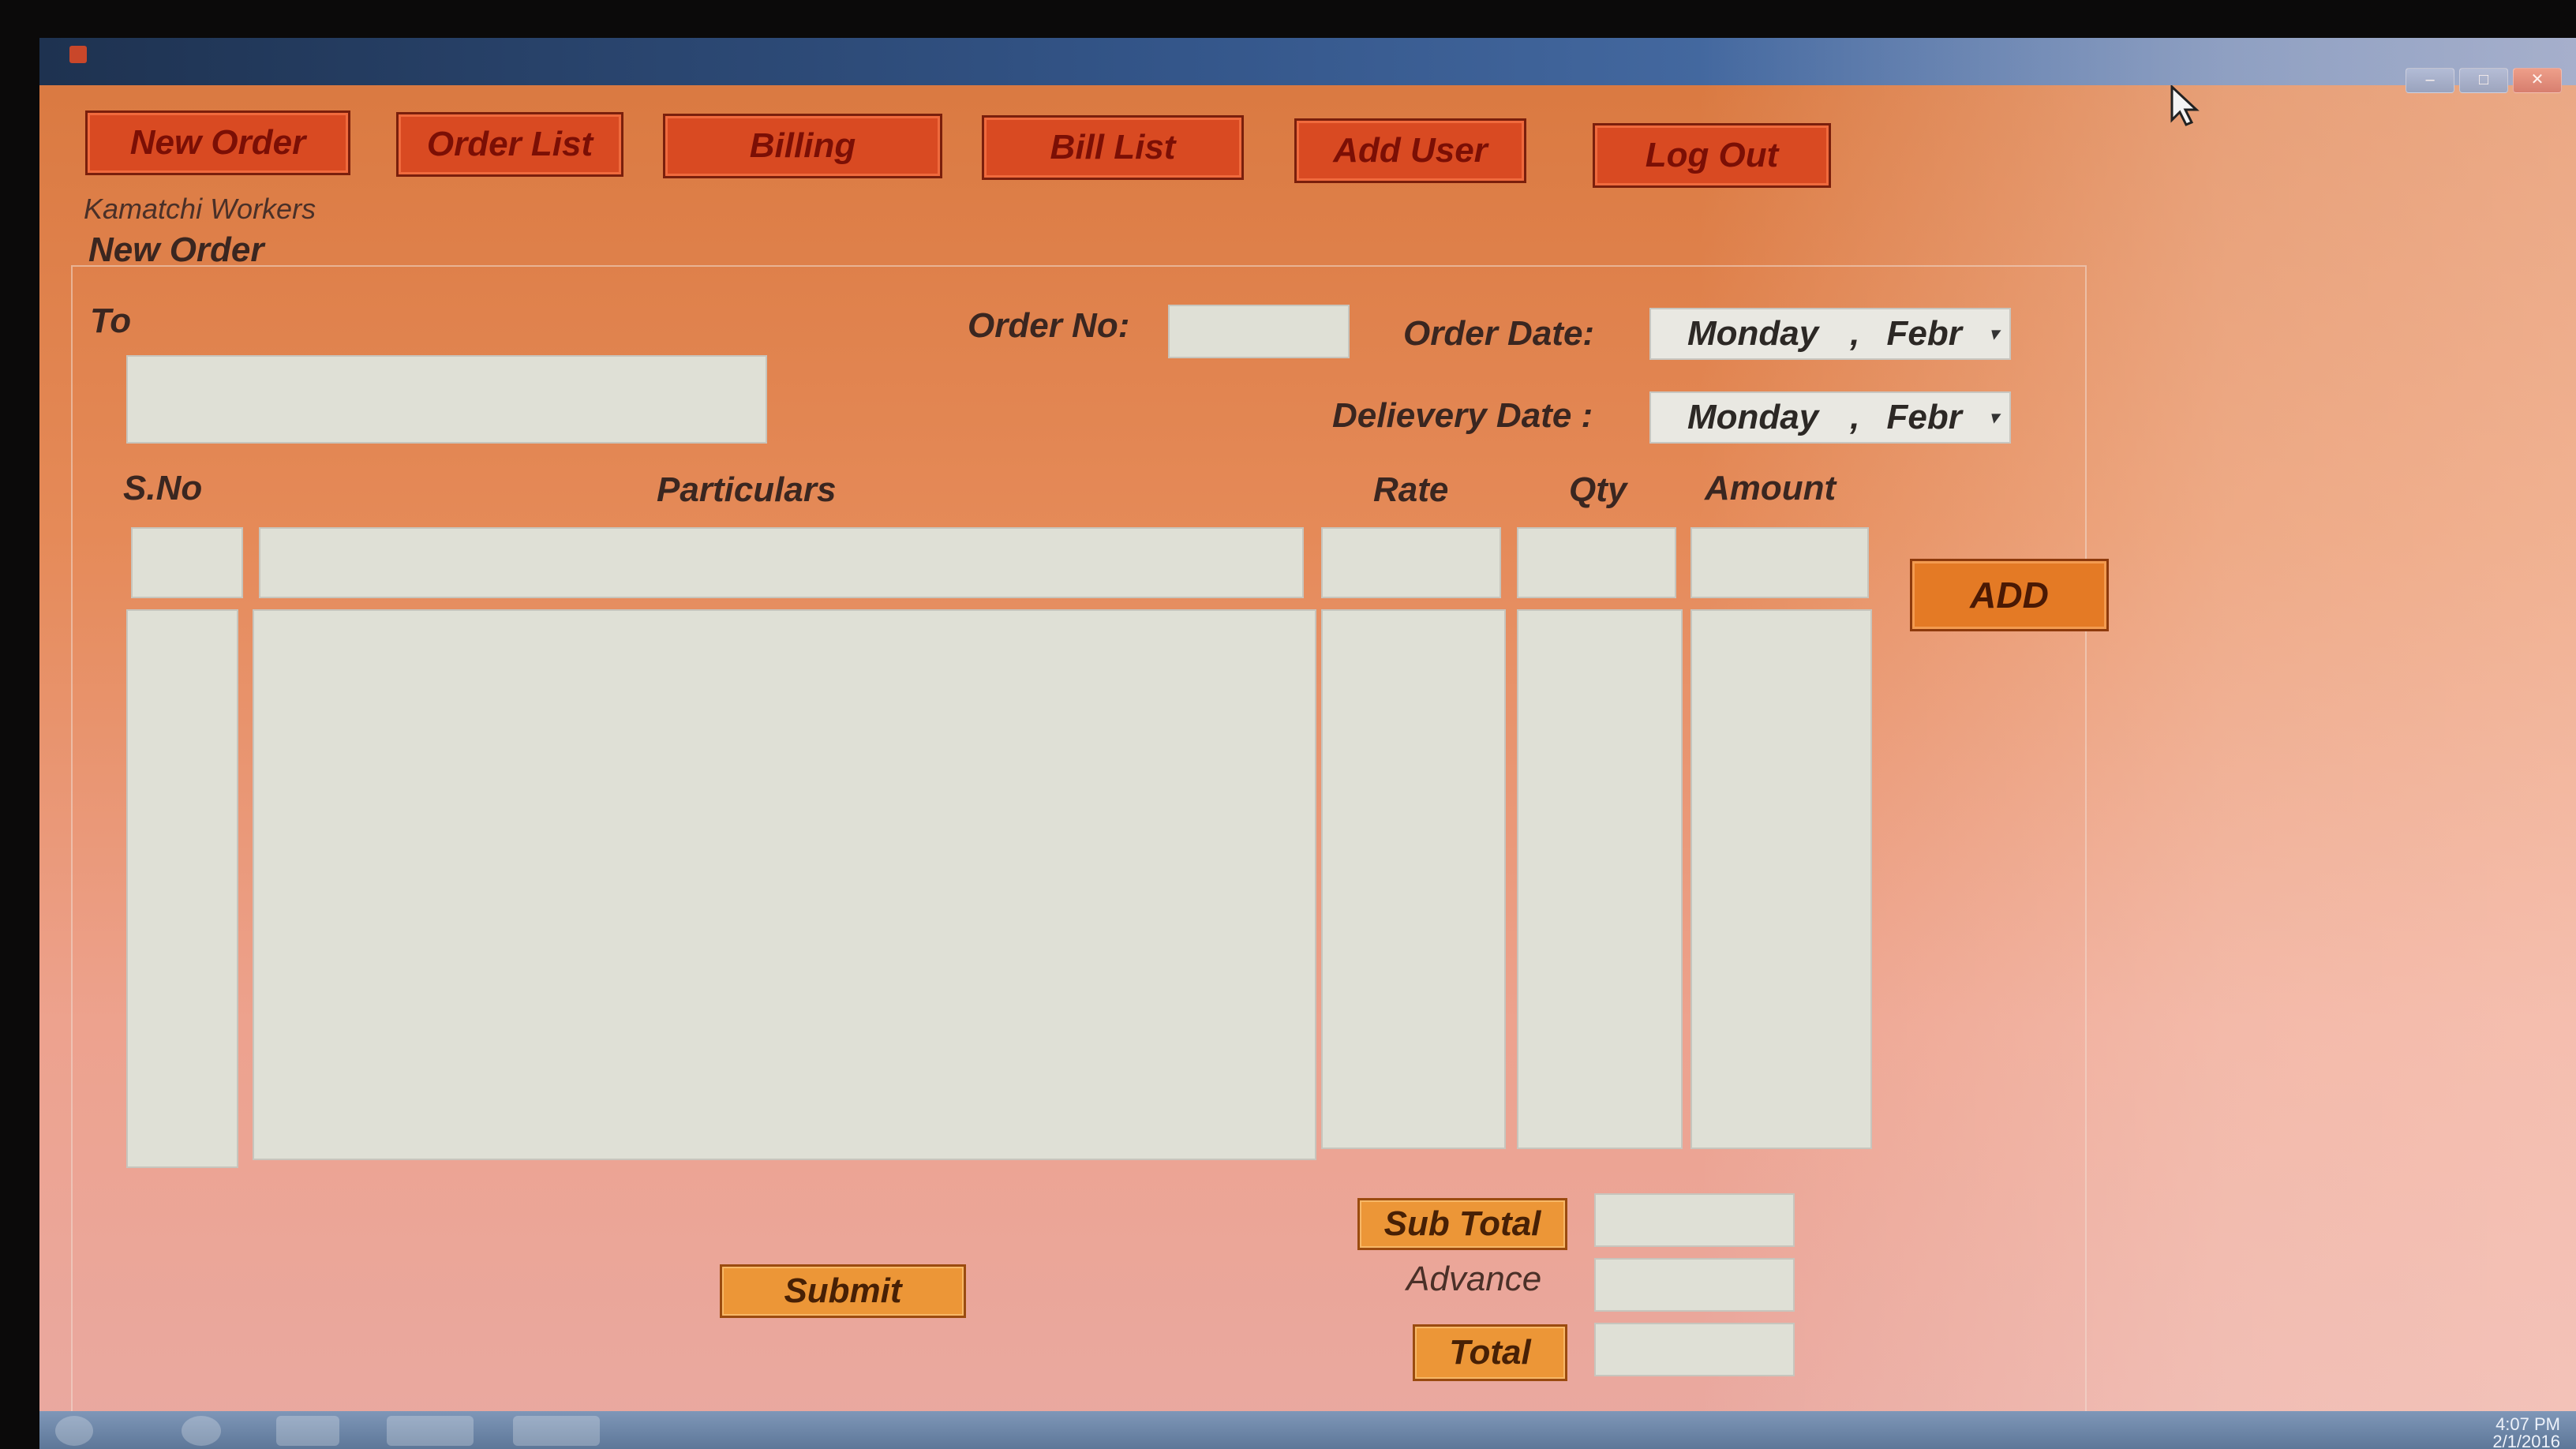 The image size is (2576, 1449). I want to click on total-field, so click(1694, 1349).